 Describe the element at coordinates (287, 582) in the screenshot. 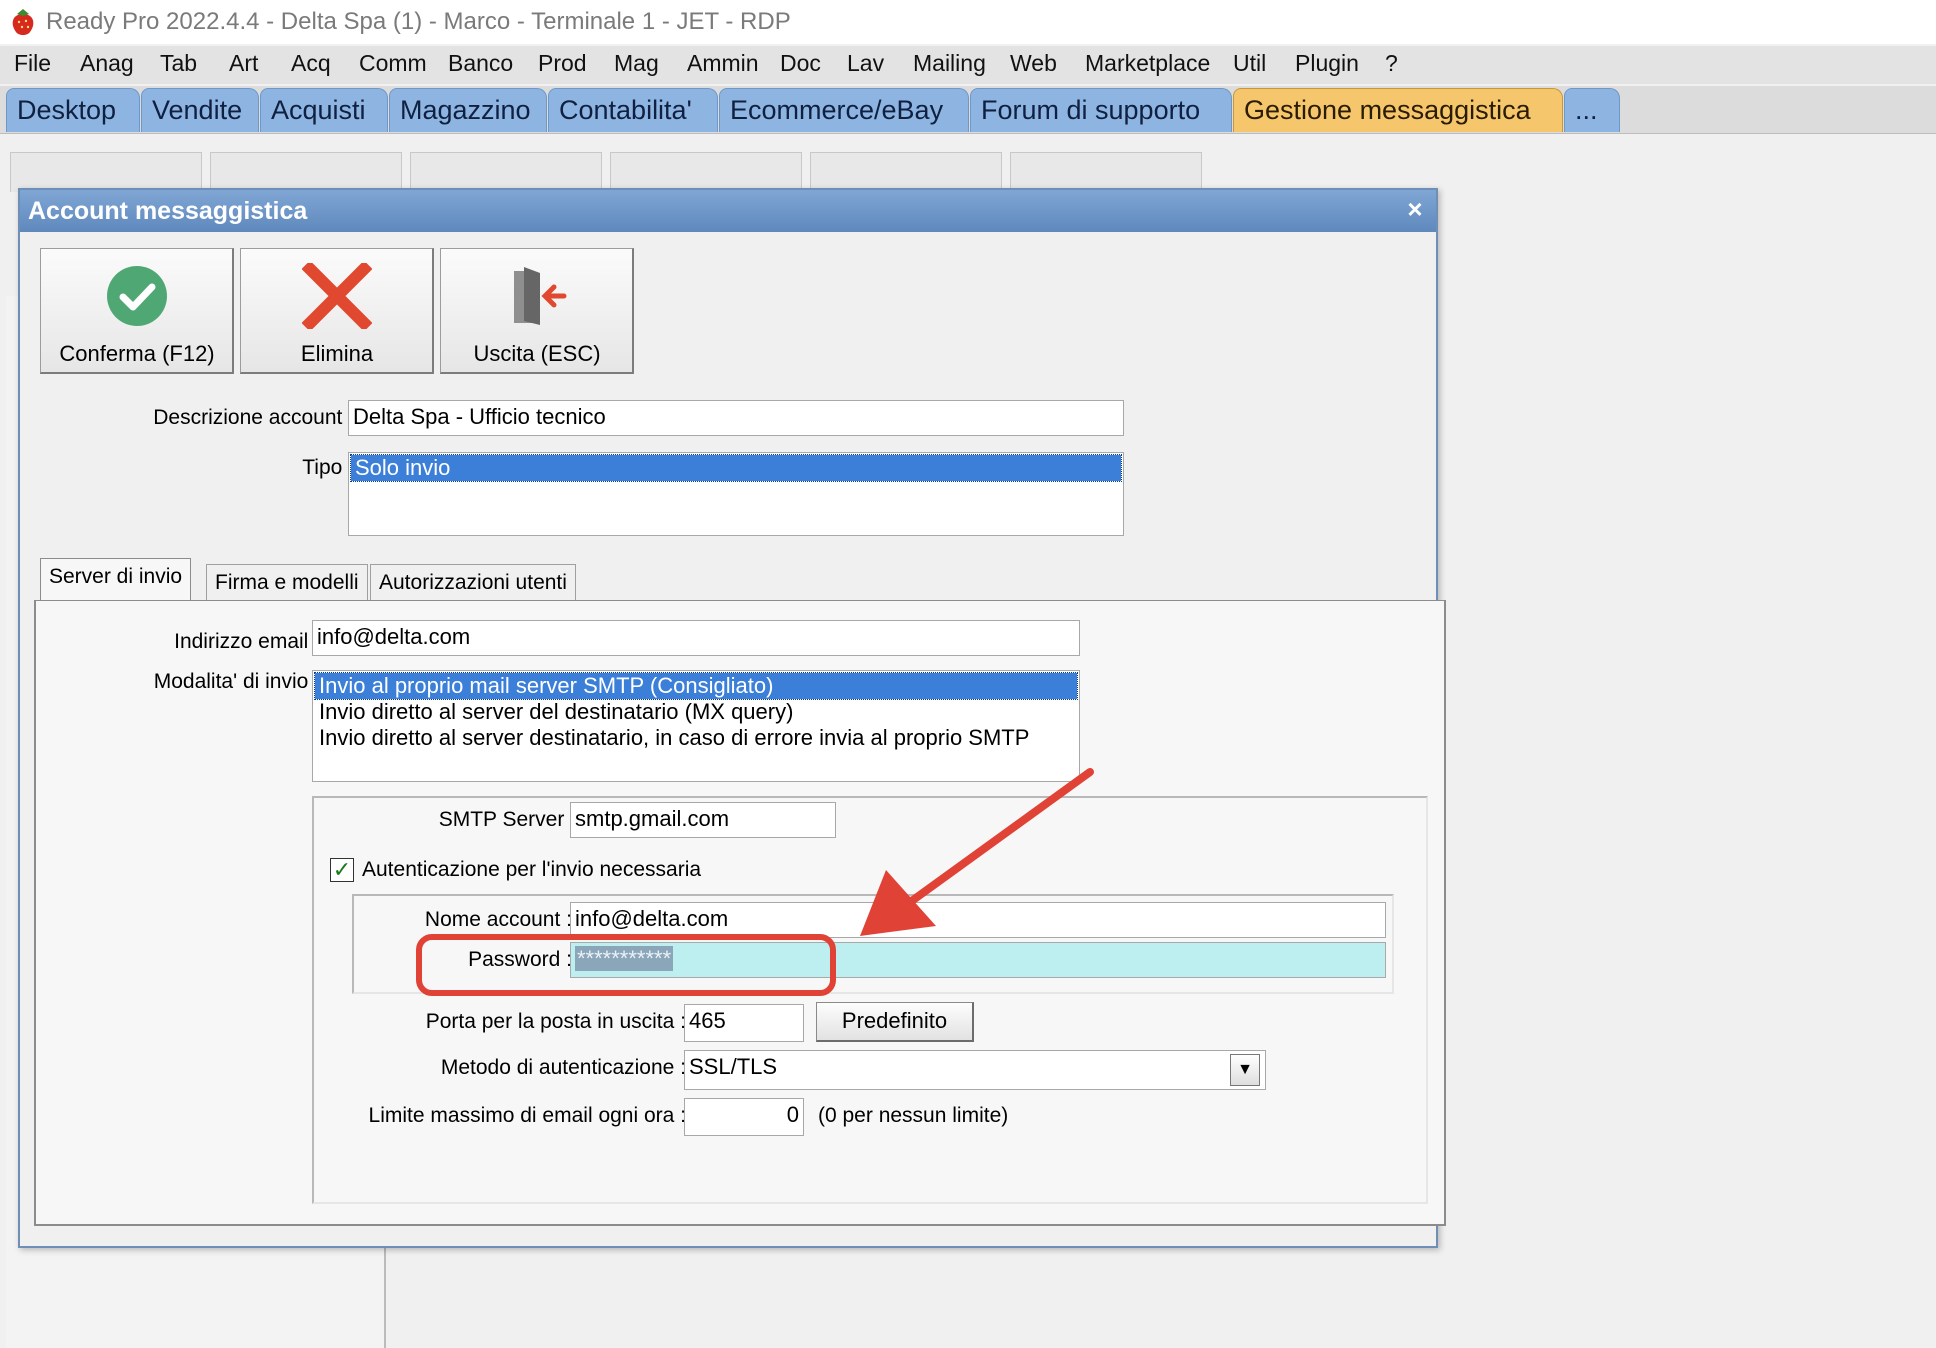

I see `tab-firma-modelli: Firma e modelli` at that location.